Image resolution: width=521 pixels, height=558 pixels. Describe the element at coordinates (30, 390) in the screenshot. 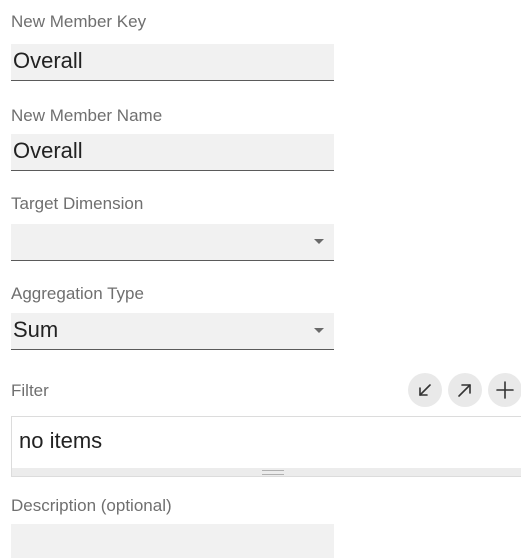

I see `filter-label: Filter` at that location.